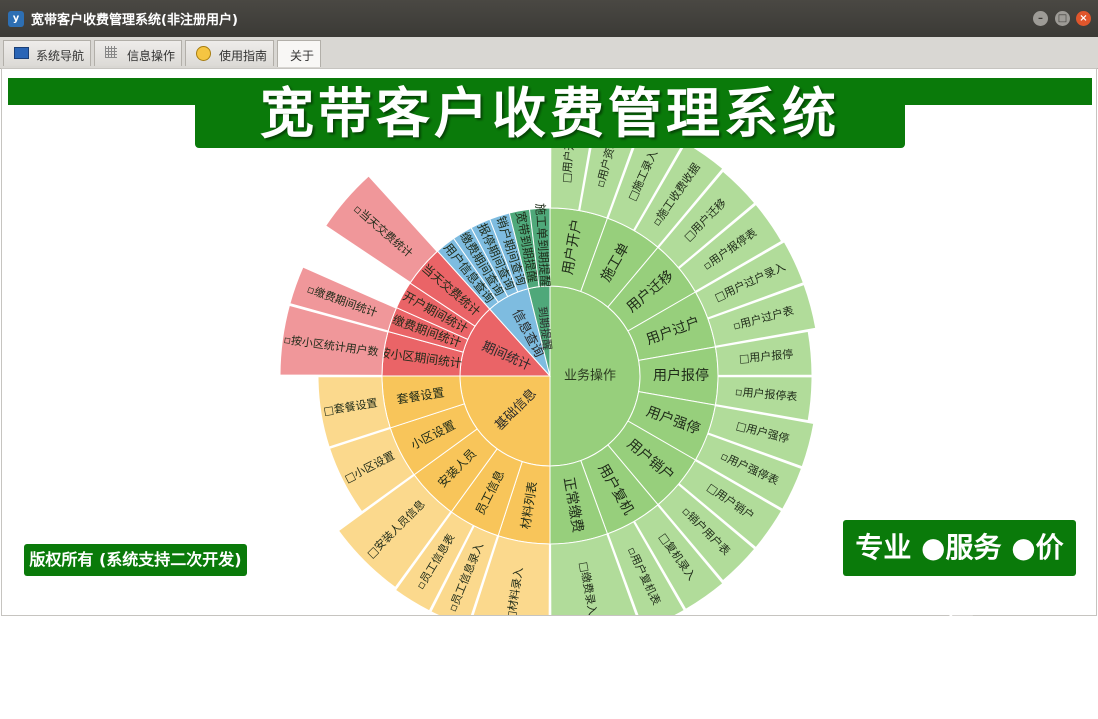 This screenshot has width=1098, height=719. What do you see at coordinates (549, 668) in the screenshot?
I see `bottom-blank` at bounding box center [549, 668].